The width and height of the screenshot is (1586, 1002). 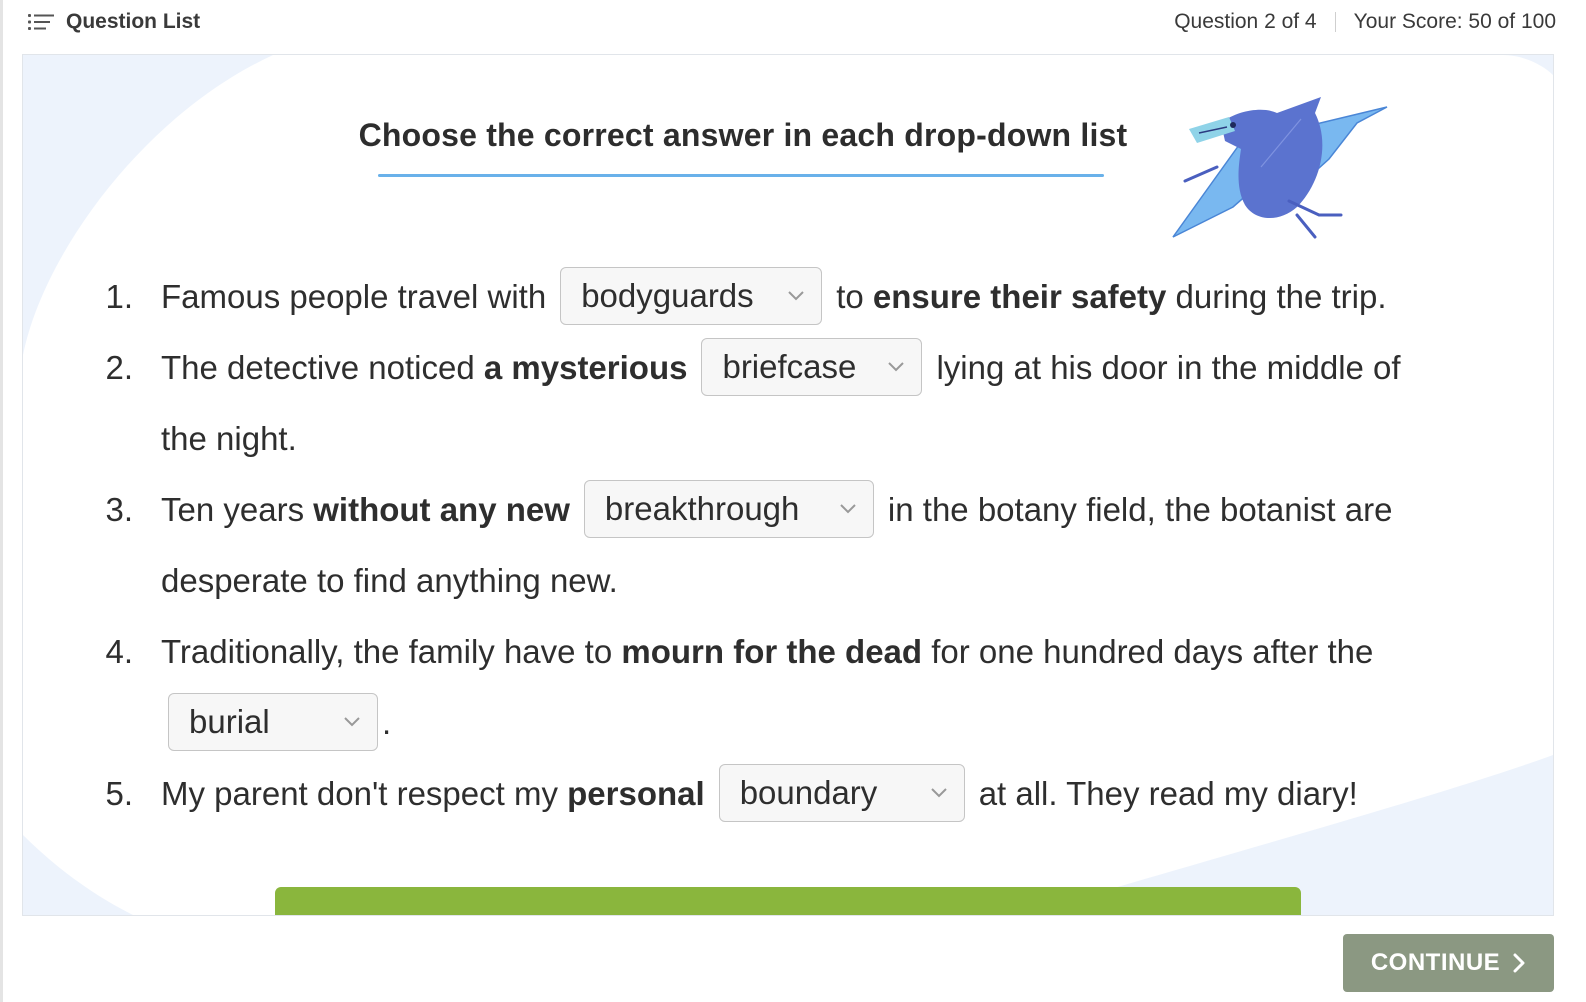 What do you see at coordinates (636, 793) in the screenshot?
I see `question-emphasis: personal` at bounding box center [636, 793].